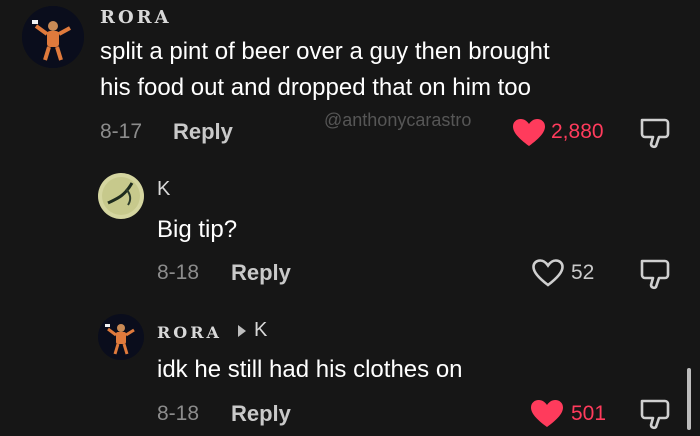 Image resolution: width=700 pixels, height=436 pixels. What do you see at coordinates (689, 399) in the screenshot?
I see `scrollbar` at bounding box center [689, 399].